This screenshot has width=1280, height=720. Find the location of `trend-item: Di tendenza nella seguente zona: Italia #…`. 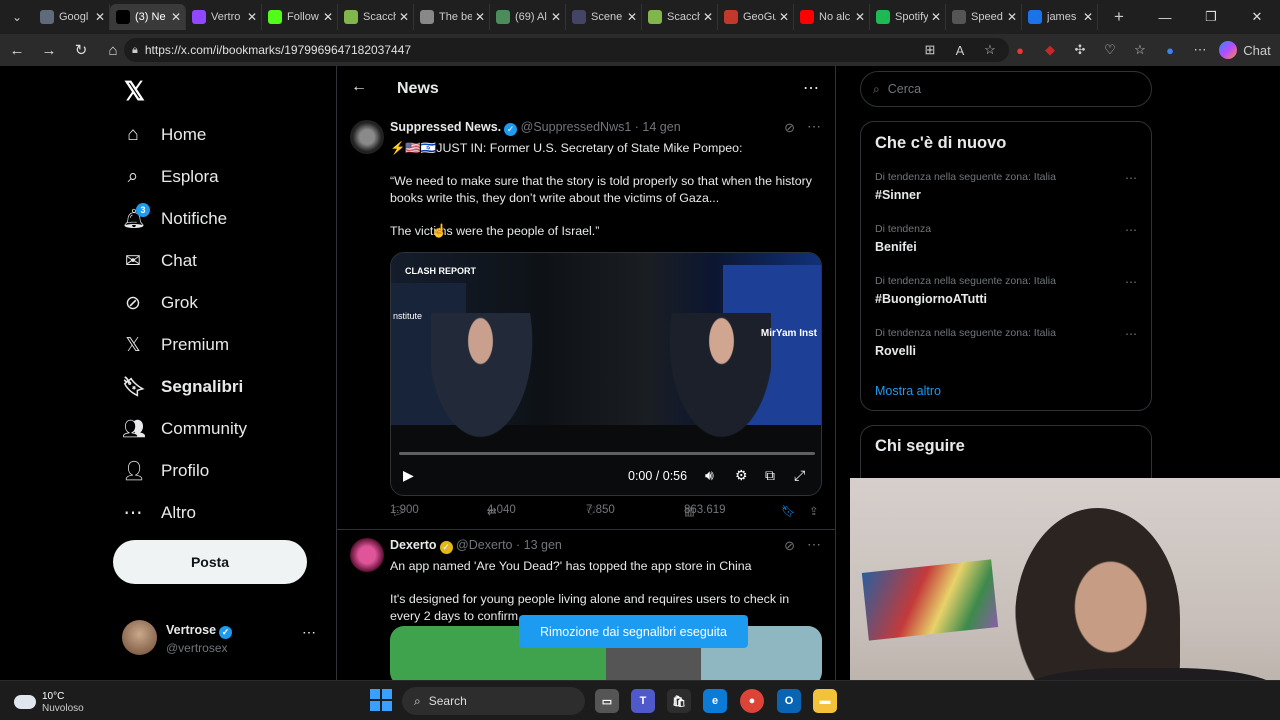

trend-item: Di tendenza nella seguente zona: Italia #… is located at coordinates (1010, 193).